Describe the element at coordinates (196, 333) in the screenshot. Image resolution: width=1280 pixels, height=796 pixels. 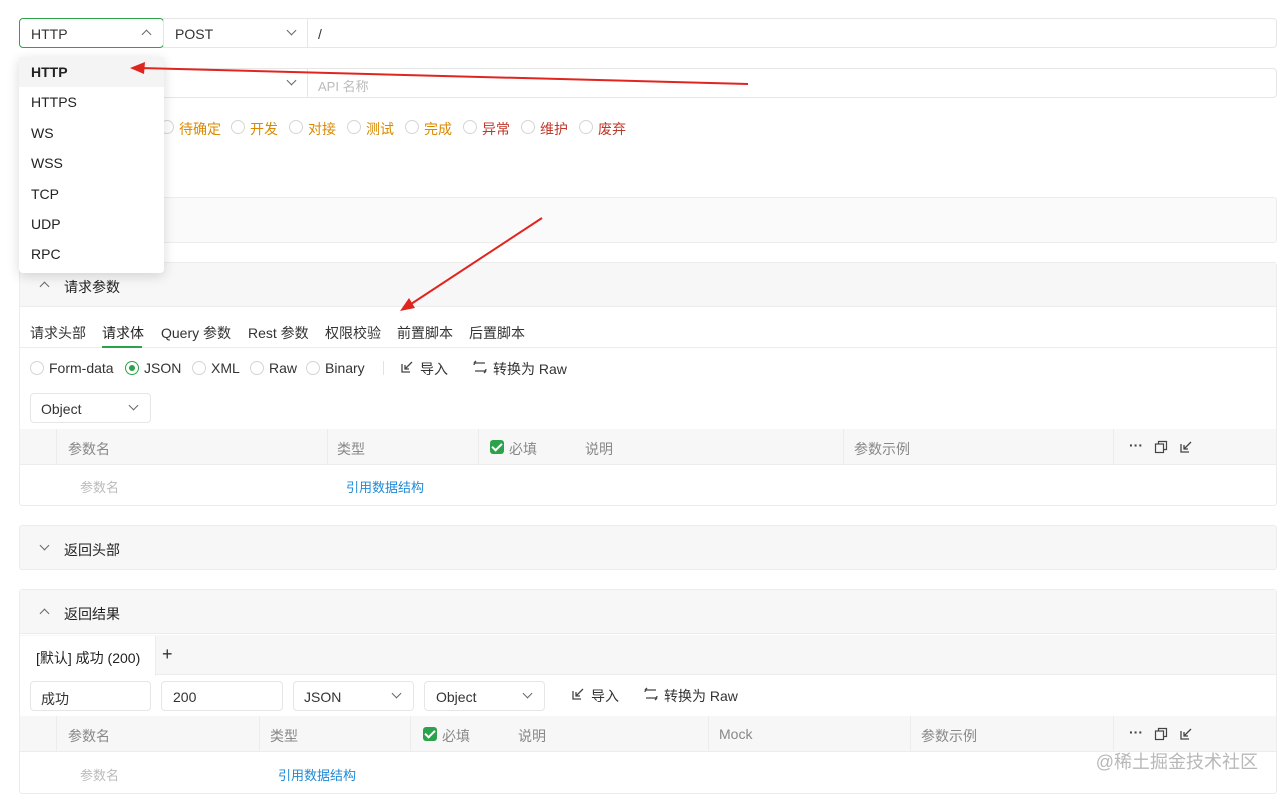
I see `tab-2: Query 参数` at that location.